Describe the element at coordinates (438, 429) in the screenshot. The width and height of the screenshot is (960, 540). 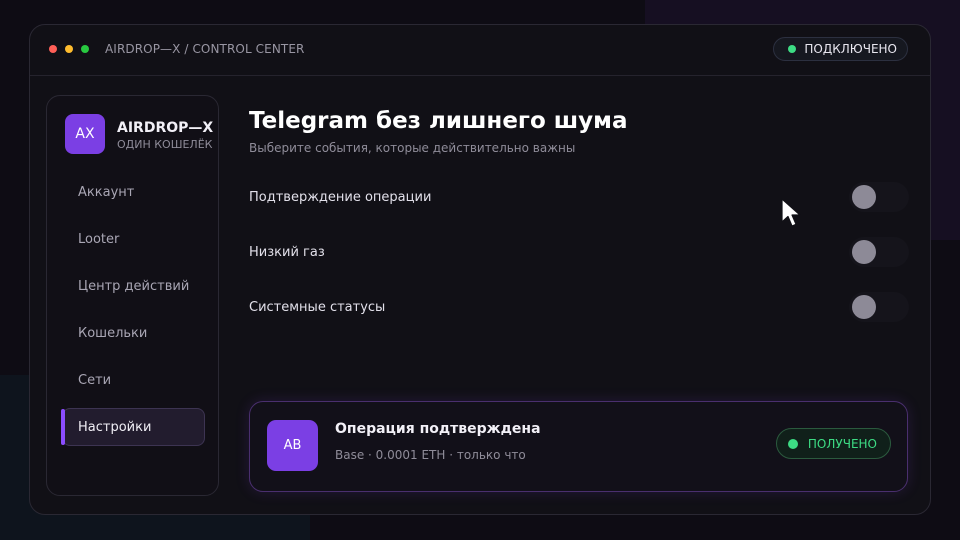
I see `notification-title: Операция подтверждена` at that location.